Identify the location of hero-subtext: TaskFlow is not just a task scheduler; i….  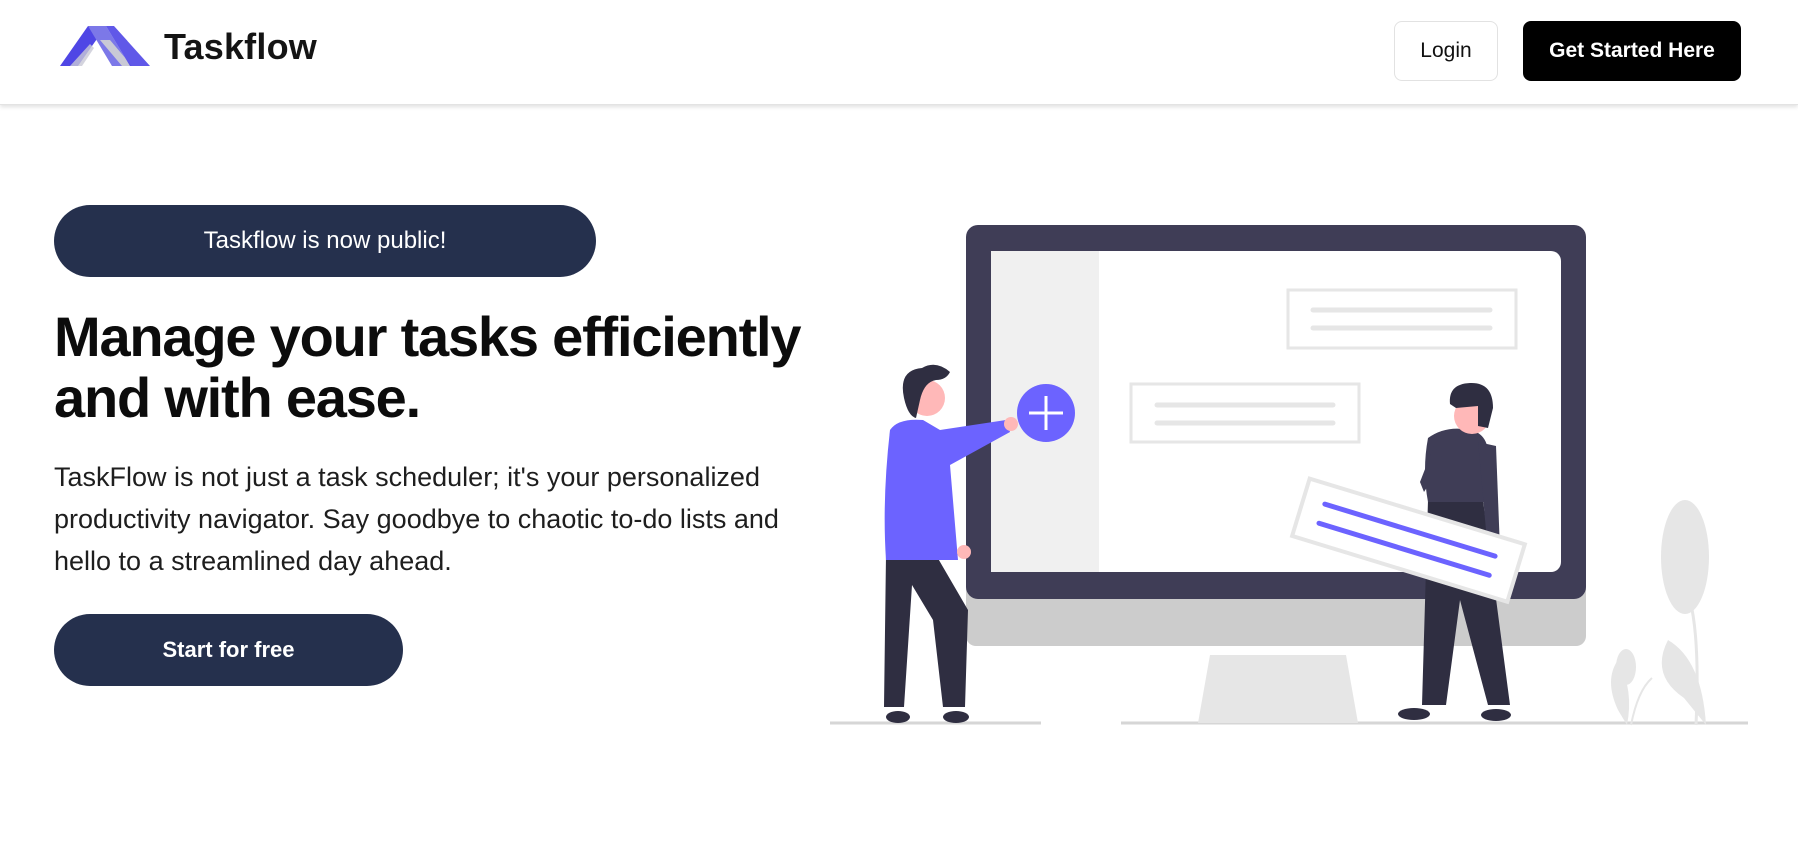
(416, 519).